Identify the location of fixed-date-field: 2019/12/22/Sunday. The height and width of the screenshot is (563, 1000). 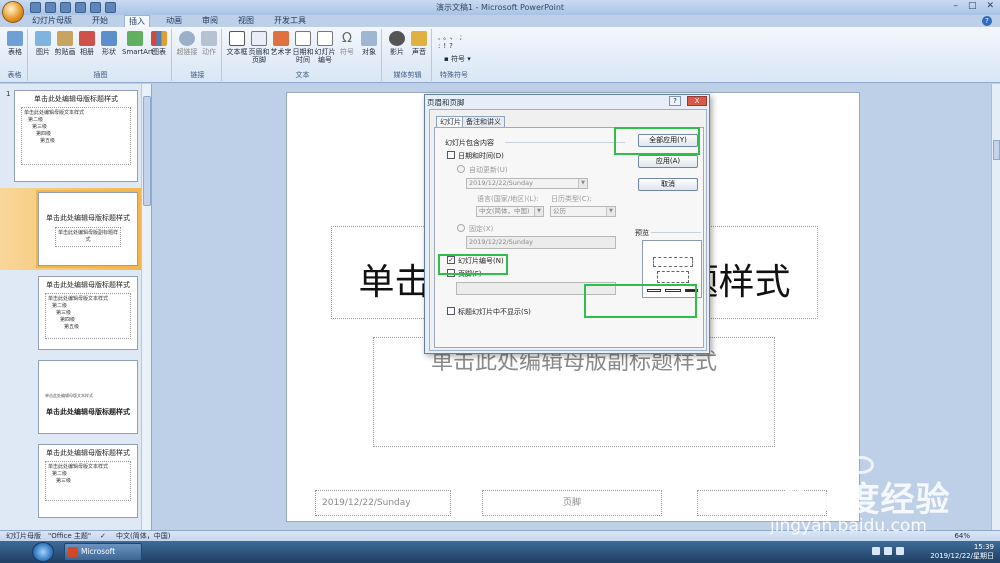
(541, 242).